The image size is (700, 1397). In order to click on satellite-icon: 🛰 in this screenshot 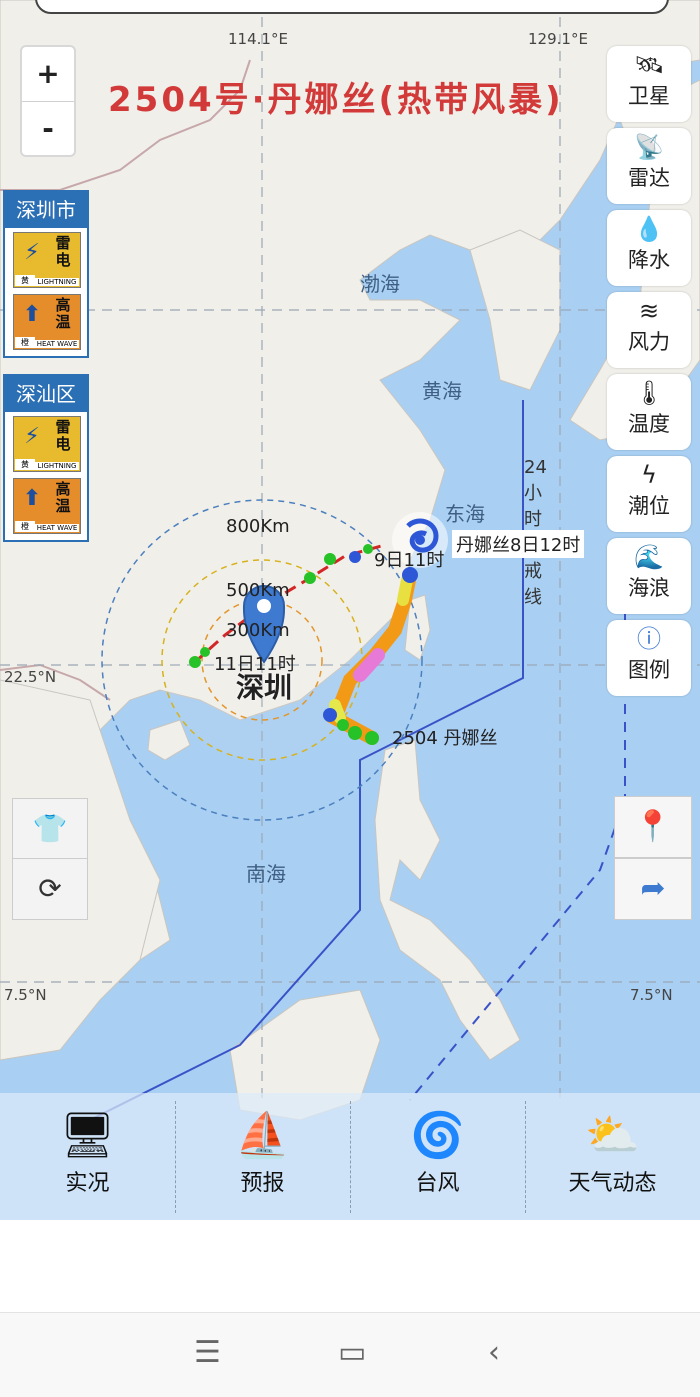, I will do `click(649, 65)`.